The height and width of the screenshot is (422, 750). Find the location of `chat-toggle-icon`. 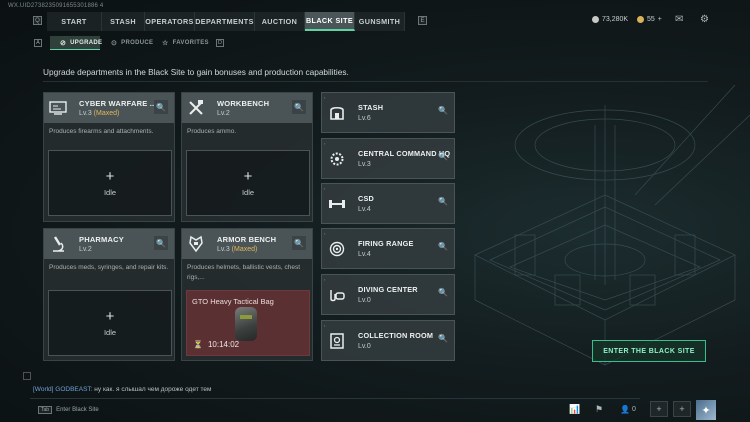

chat-toggle-icon is located at coordinates (27, 376).